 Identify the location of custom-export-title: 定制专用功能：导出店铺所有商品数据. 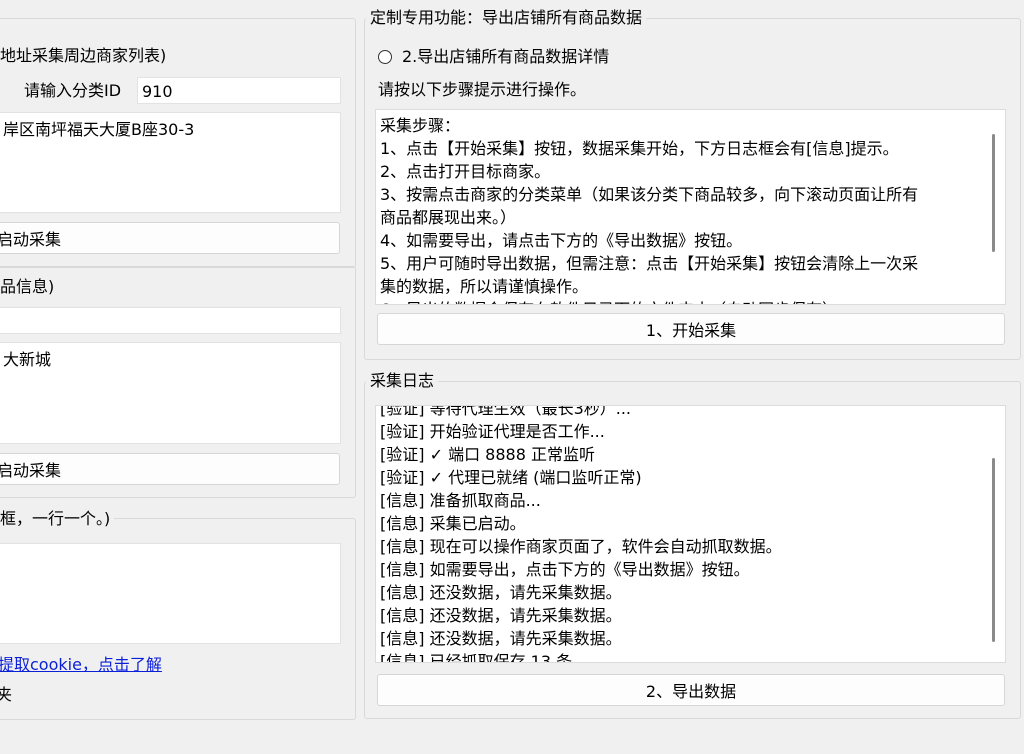
(506, 18).